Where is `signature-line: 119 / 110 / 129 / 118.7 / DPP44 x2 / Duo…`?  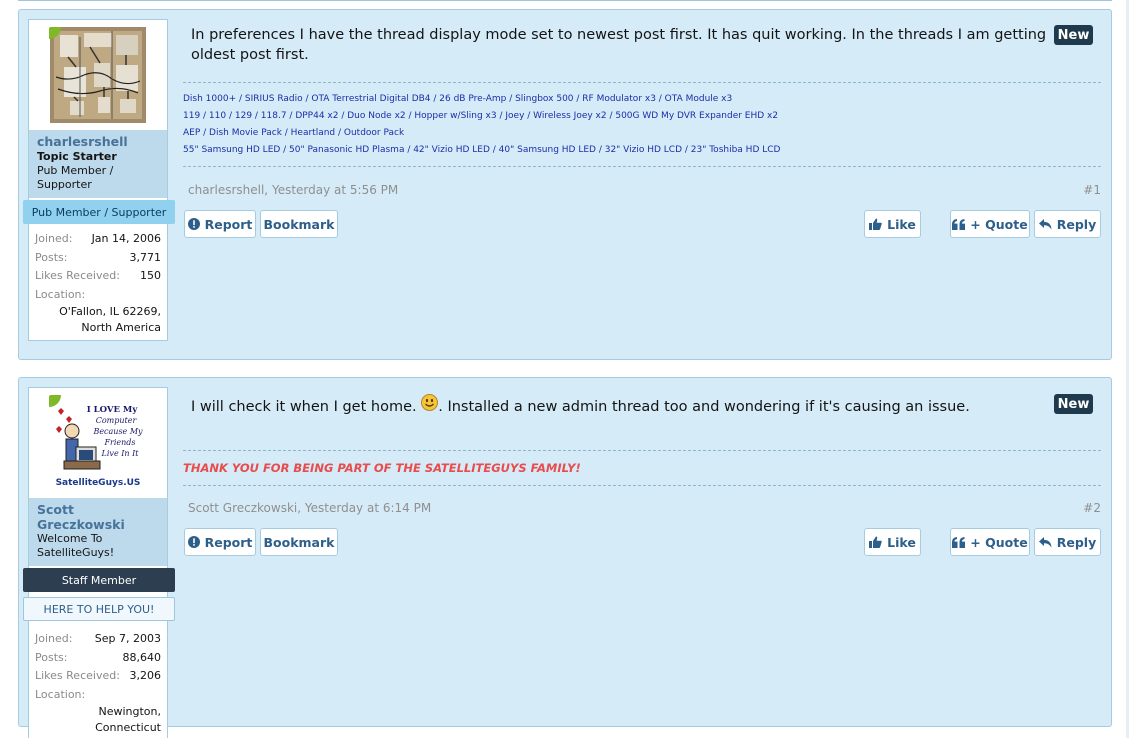 signature-line: 119 / 110 / 129 / 118.7 / DPP44 x2 / Duo… is located at coordinates (481, 116).